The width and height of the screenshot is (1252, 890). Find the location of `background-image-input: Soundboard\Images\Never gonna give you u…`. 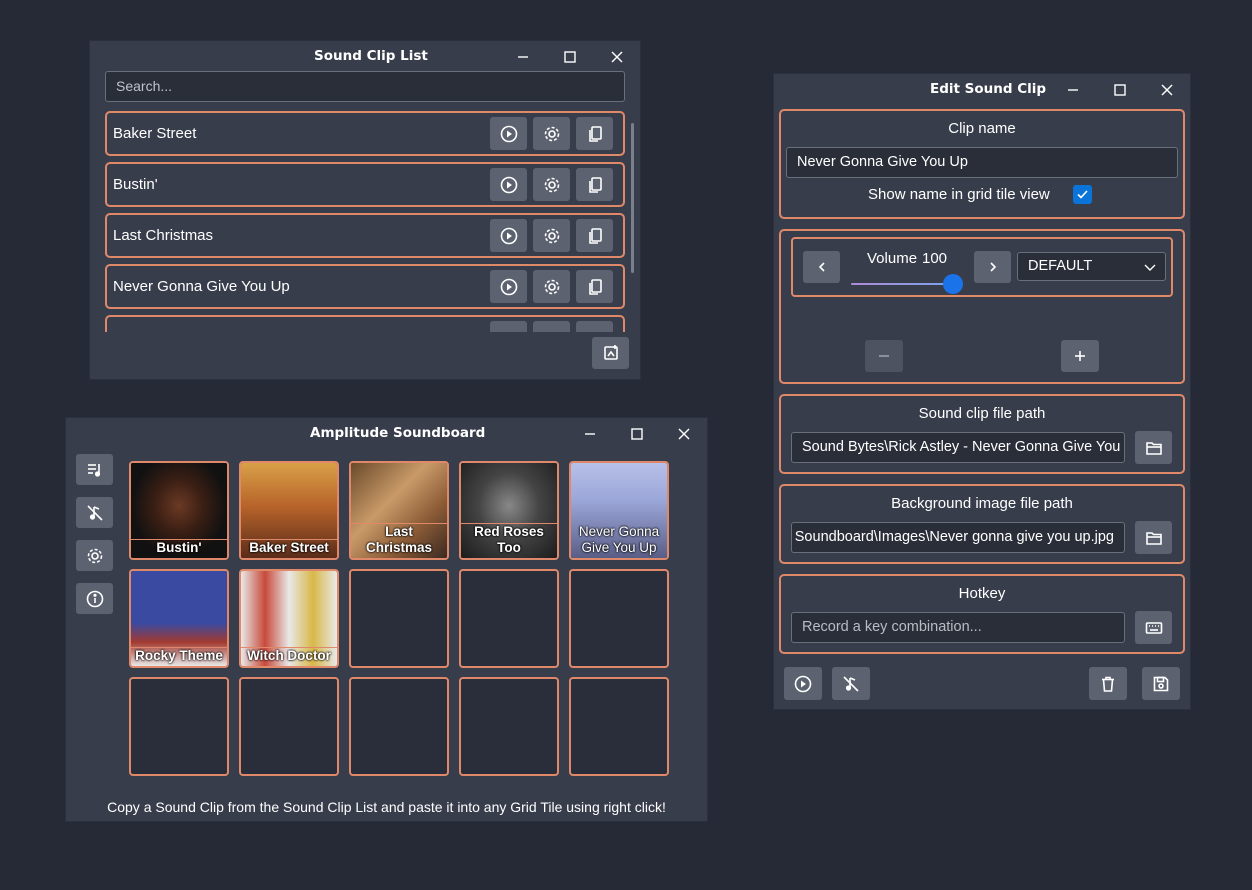

background-image-input: Soundboard\Images\Never gonna give you u… is located at coordinates (958, 537).